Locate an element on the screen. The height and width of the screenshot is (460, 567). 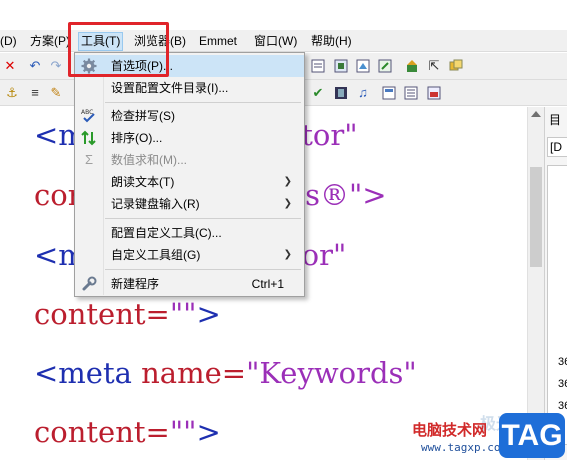
wrench-icon is located at coordinates (89, 284).